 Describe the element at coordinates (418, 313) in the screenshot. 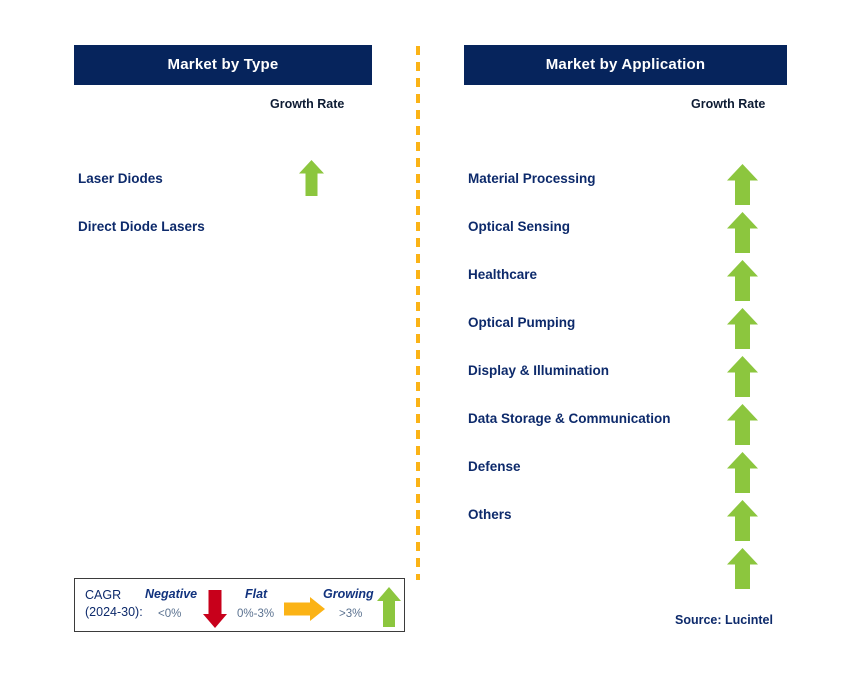

I see `vertical-dashed-divider` at that location.